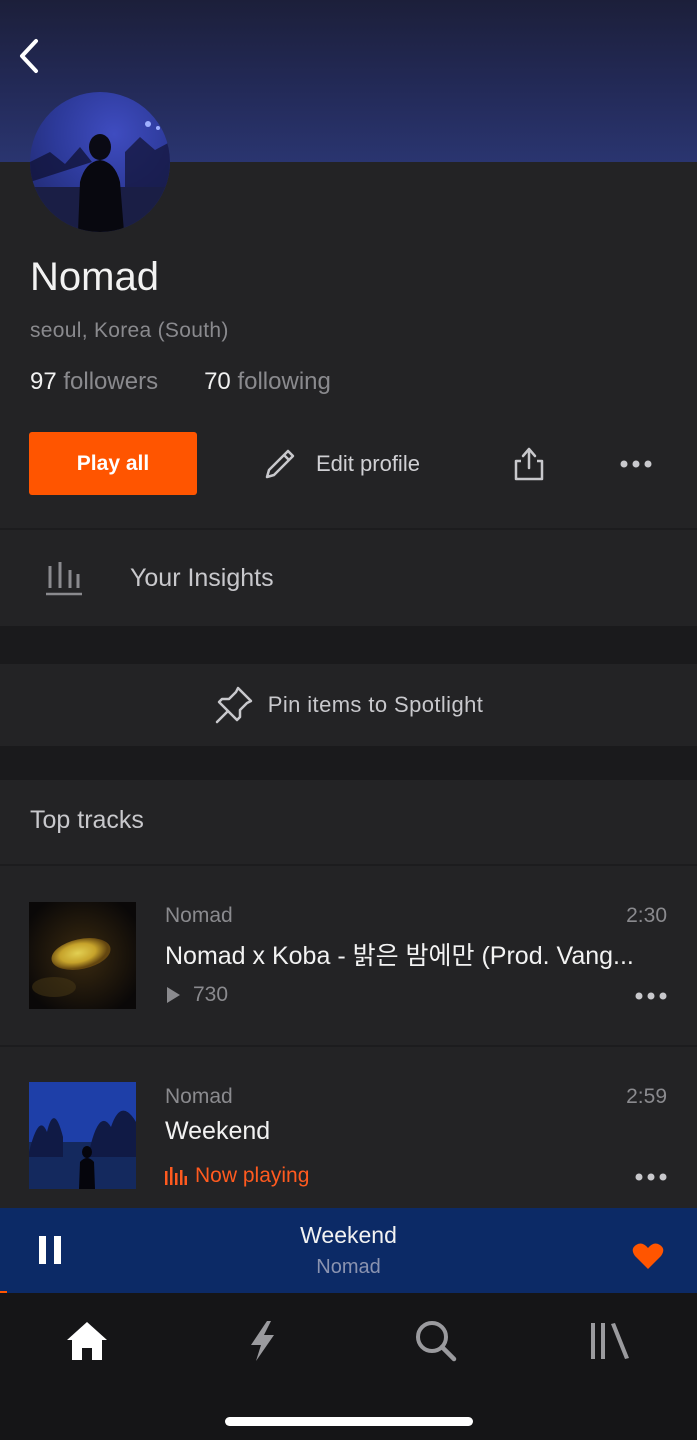  I want to click on edit-profile-button: Edit profile, so click(341, 464).